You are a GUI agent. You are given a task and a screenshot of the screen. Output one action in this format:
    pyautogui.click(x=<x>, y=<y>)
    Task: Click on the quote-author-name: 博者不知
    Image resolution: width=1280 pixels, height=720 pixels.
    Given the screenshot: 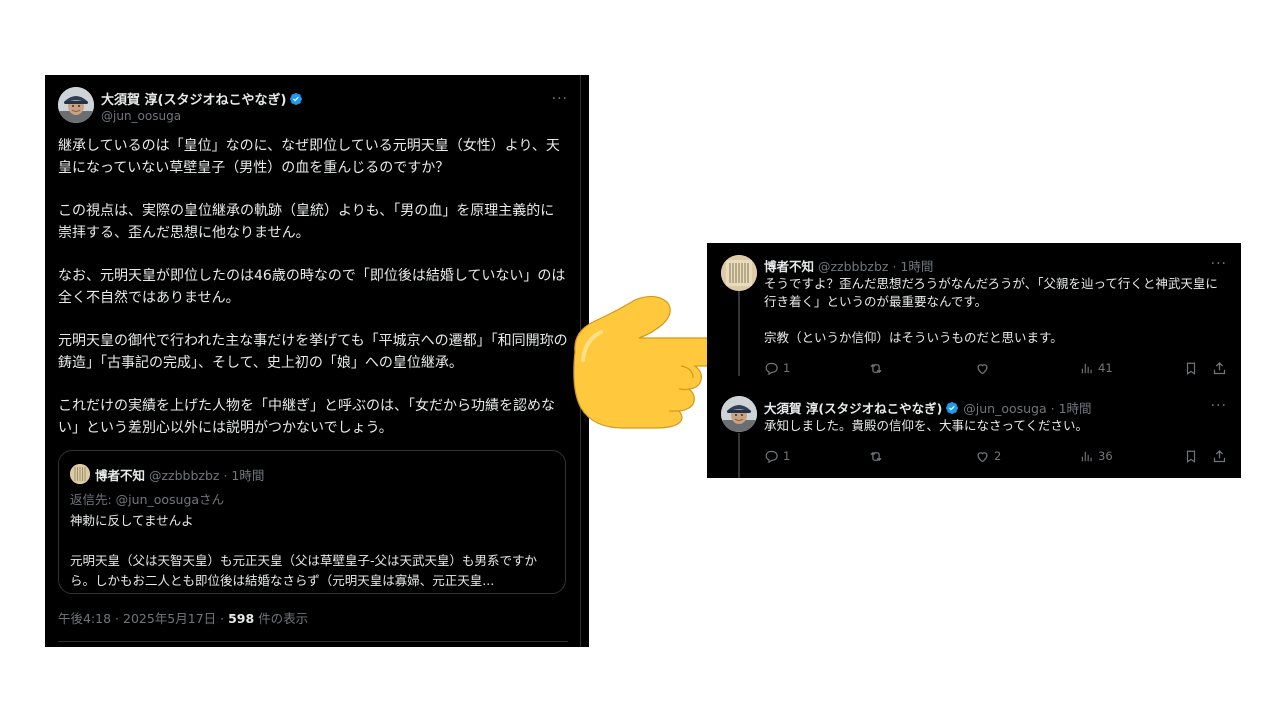 What is the action you would take?
    pyautogui.click(x=120, y=475)
    